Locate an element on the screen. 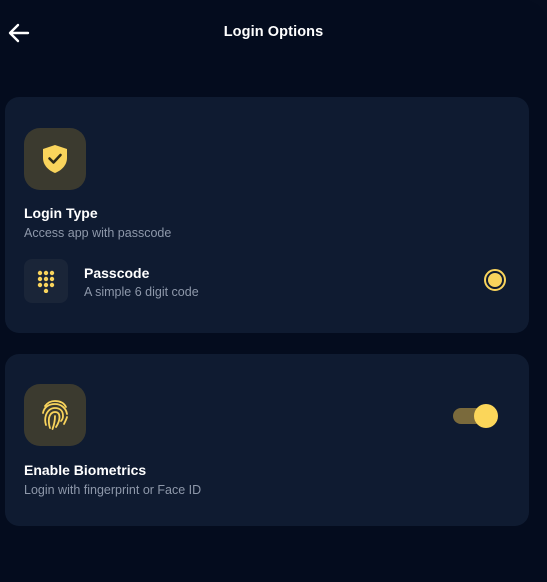  passcode-option: Passcode A simple 6 digit code is located at coordinates (267, 282).